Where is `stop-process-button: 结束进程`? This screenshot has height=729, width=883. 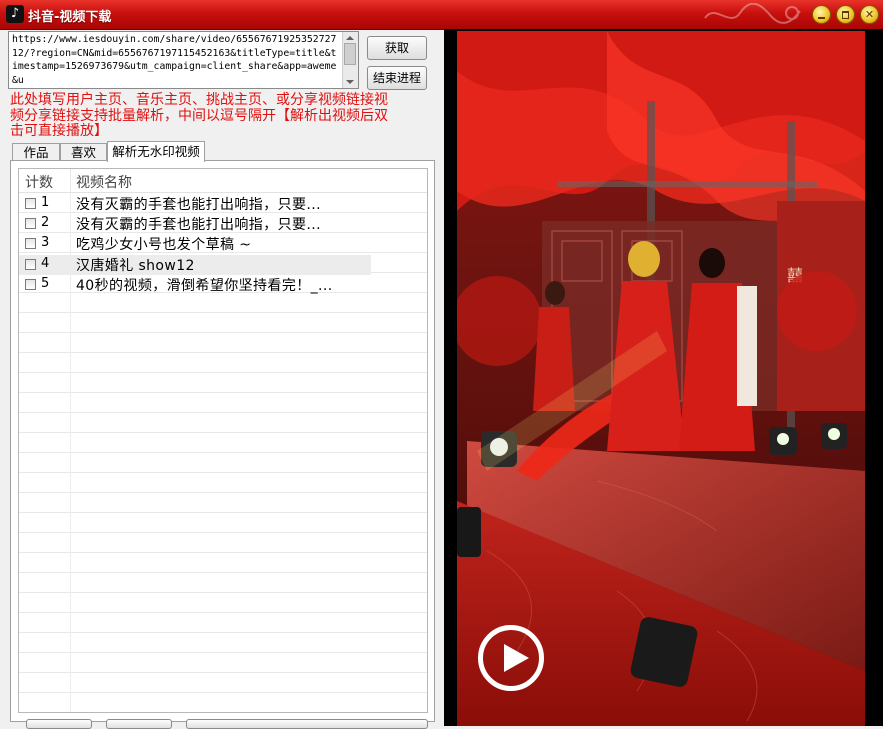 stop-process-button: 结束进程 is located at coordinates (397, 78).